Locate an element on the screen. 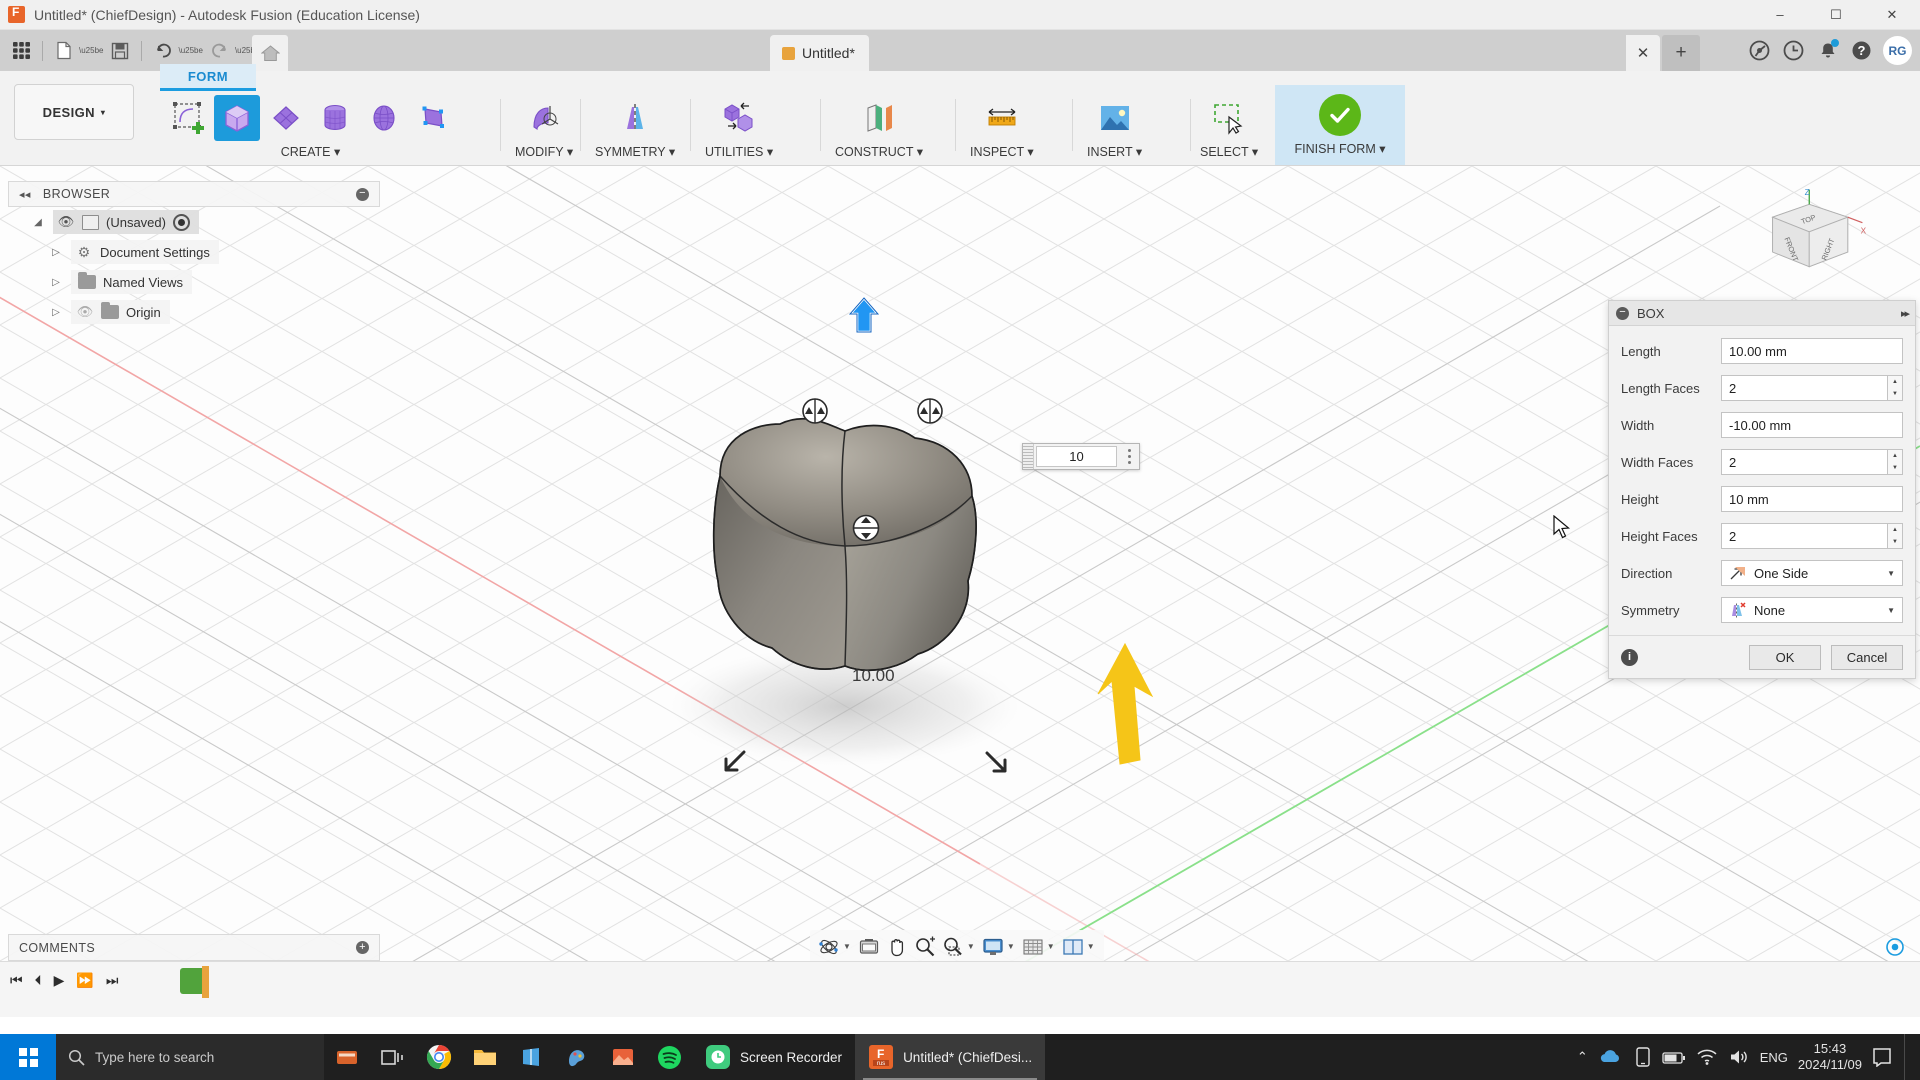 This screenshot has height=1080, width=1920. construct-plane-tool is located at coordinates (879, 118).